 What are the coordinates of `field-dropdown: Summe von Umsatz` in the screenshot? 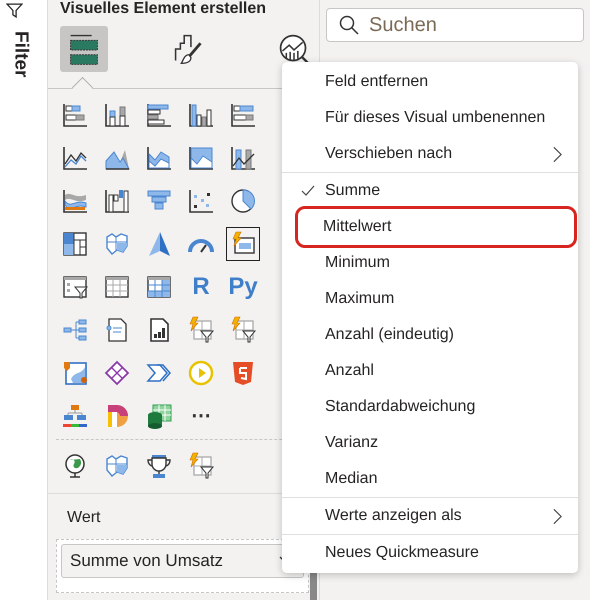 It's located at (182, 561).